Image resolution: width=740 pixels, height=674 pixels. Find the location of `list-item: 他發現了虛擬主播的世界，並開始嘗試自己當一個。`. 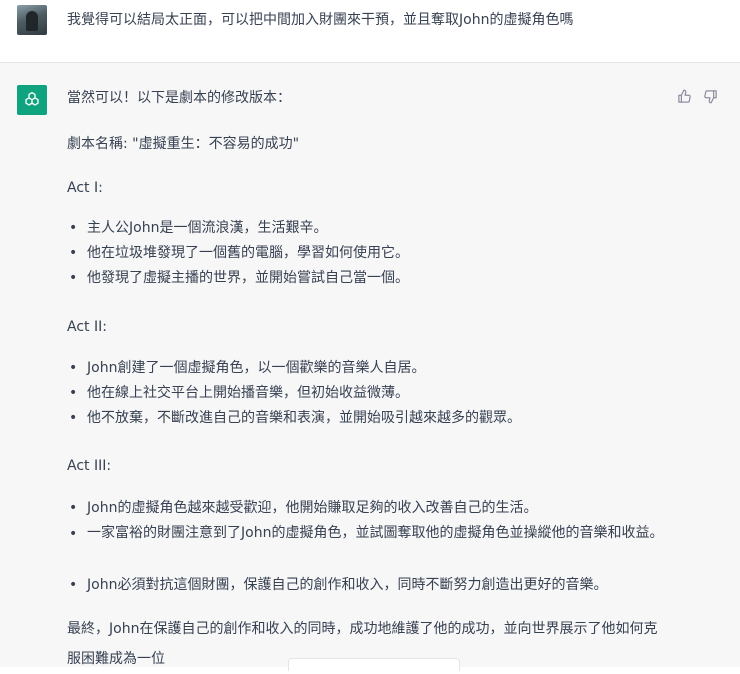

list-item: 他發現了虛擬主播的世界，並開始嘗試自己當一個。 is located at coordinates (248, 278).